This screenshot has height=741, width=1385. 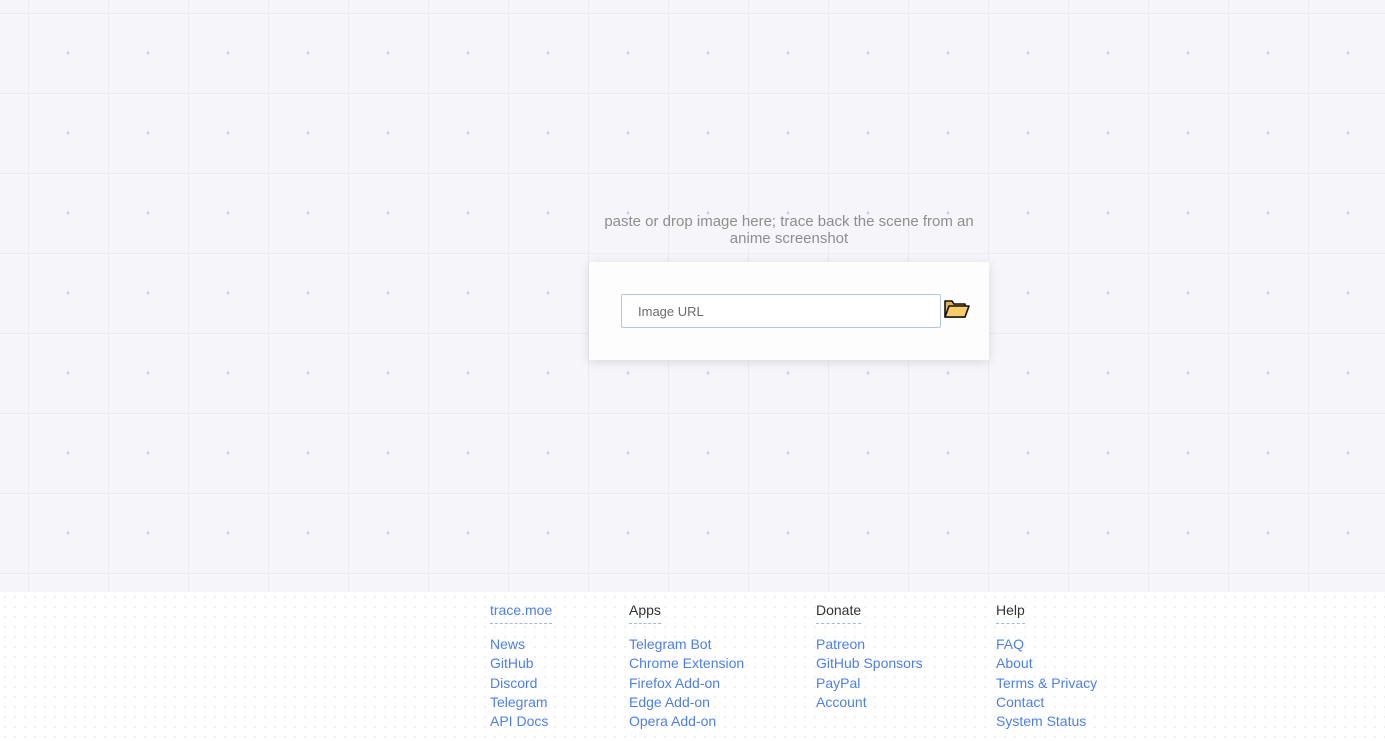 I want to click on footer-title-apps: Apps, so click(x=645, y=613).